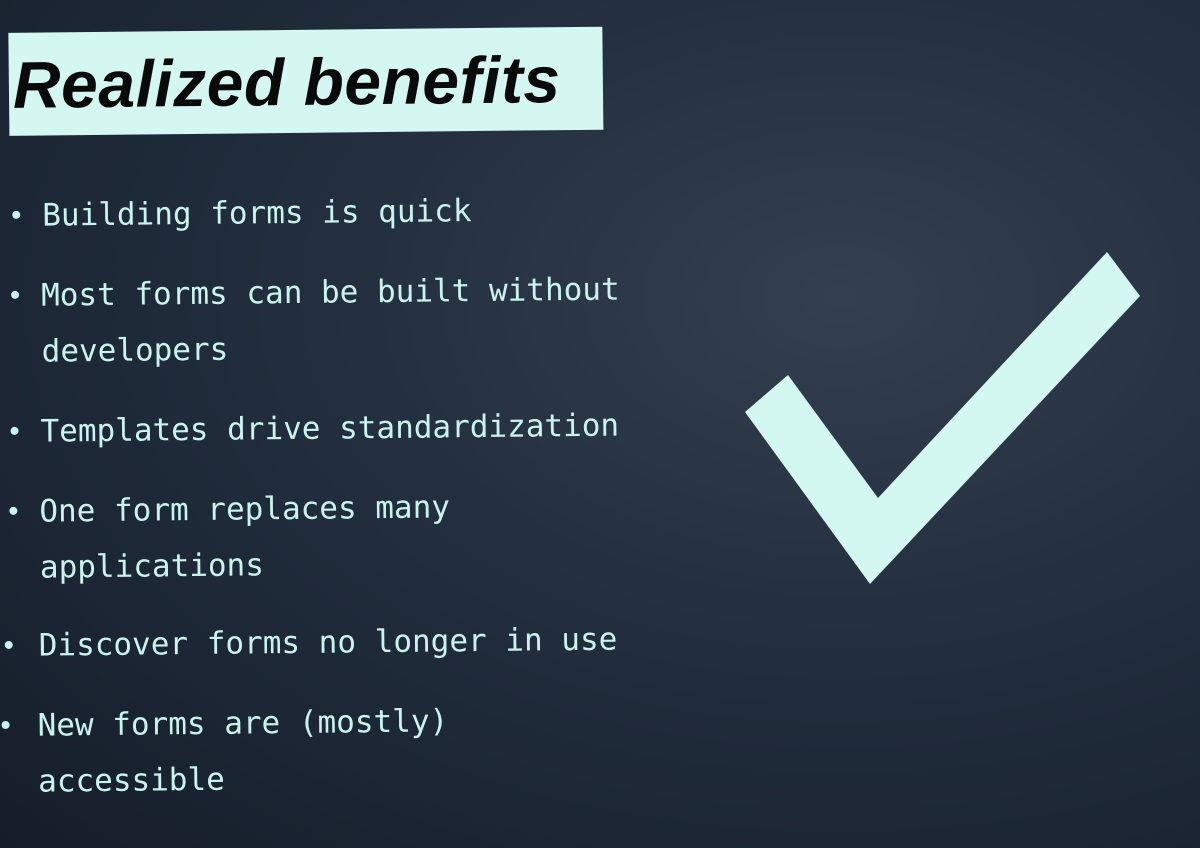  Describe the element at coordinates (330, 428) in the screenshot. I see `bullet-text: Templates drive standardization` at that location.